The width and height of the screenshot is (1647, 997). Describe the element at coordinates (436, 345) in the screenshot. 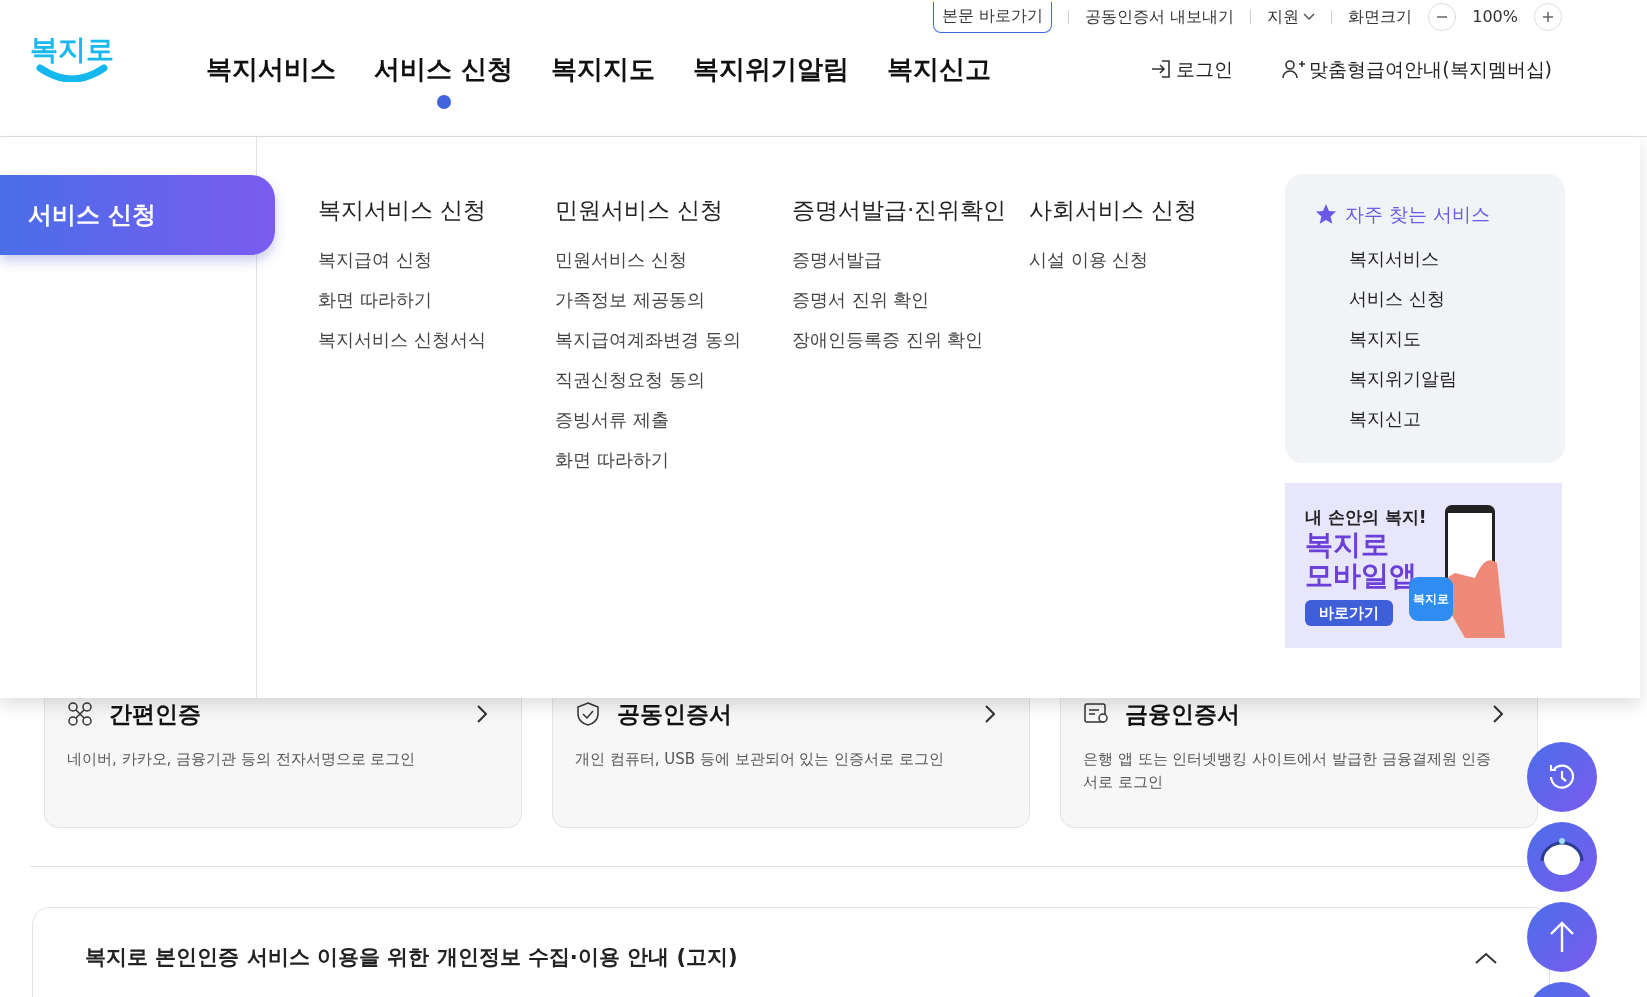

I see `menu-link: 복지서비스 신청서식` at that location.